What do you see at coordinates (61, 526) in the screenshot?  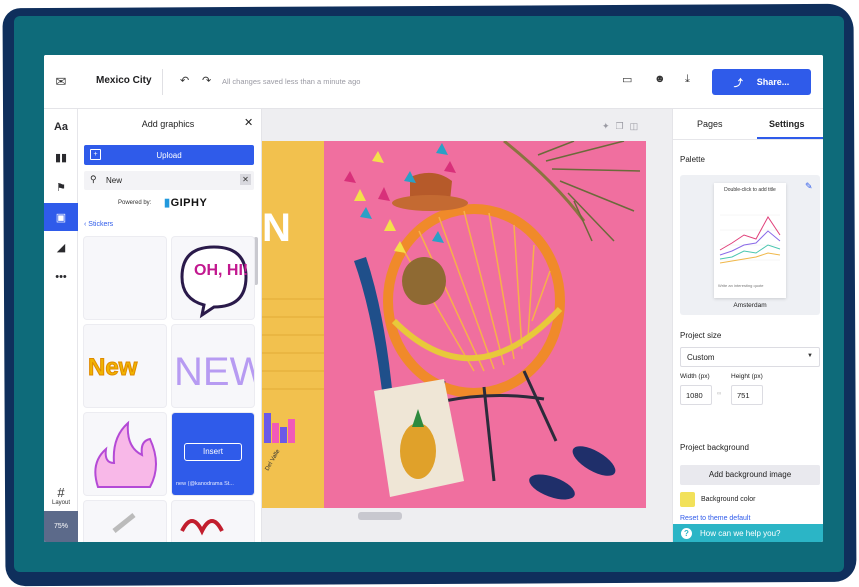 I see `zoom-level: 75%` at bounding box center [61, 526].